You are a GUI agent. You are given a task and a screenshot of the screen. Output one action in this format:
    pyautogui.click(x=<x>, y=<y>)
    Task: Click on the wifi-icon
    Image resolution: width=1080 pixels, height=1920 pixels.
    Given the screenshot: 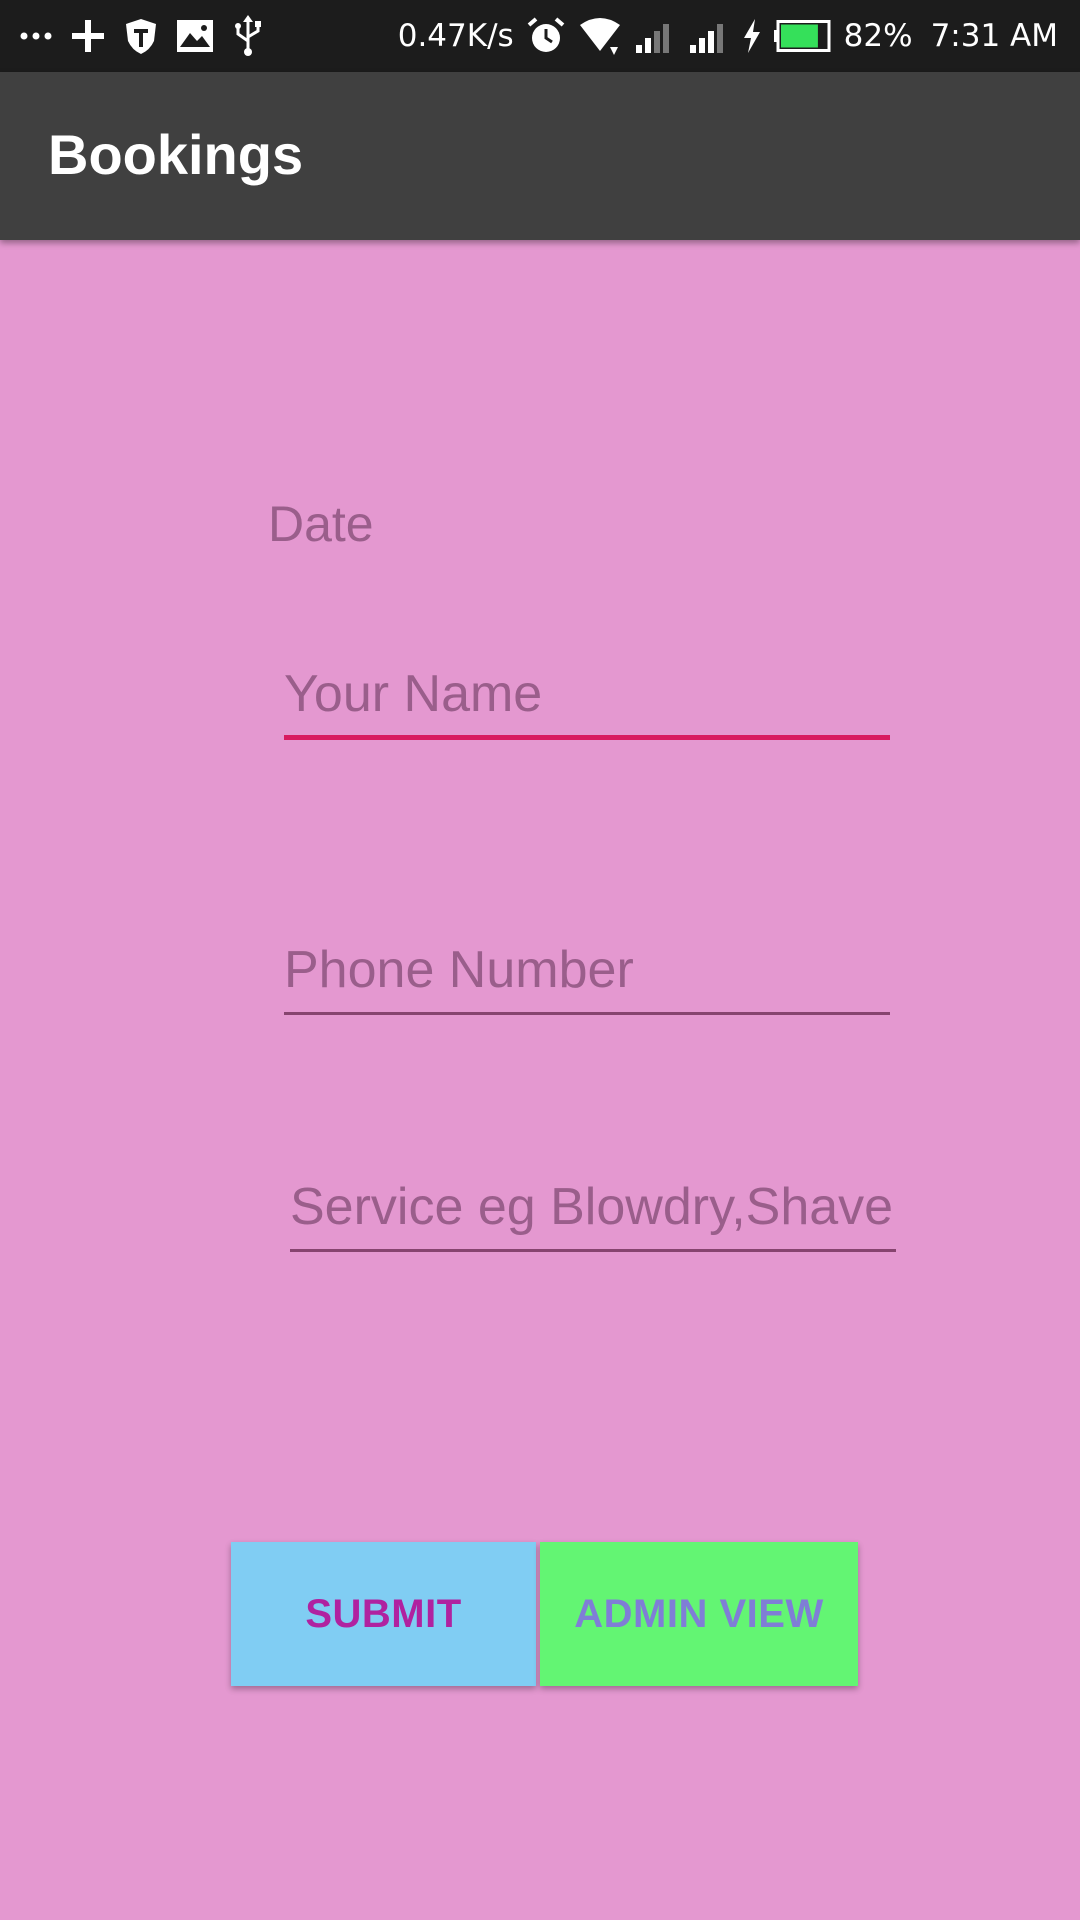 What is the action you would take?
    pyautogui.click(x=600, y=36)
    